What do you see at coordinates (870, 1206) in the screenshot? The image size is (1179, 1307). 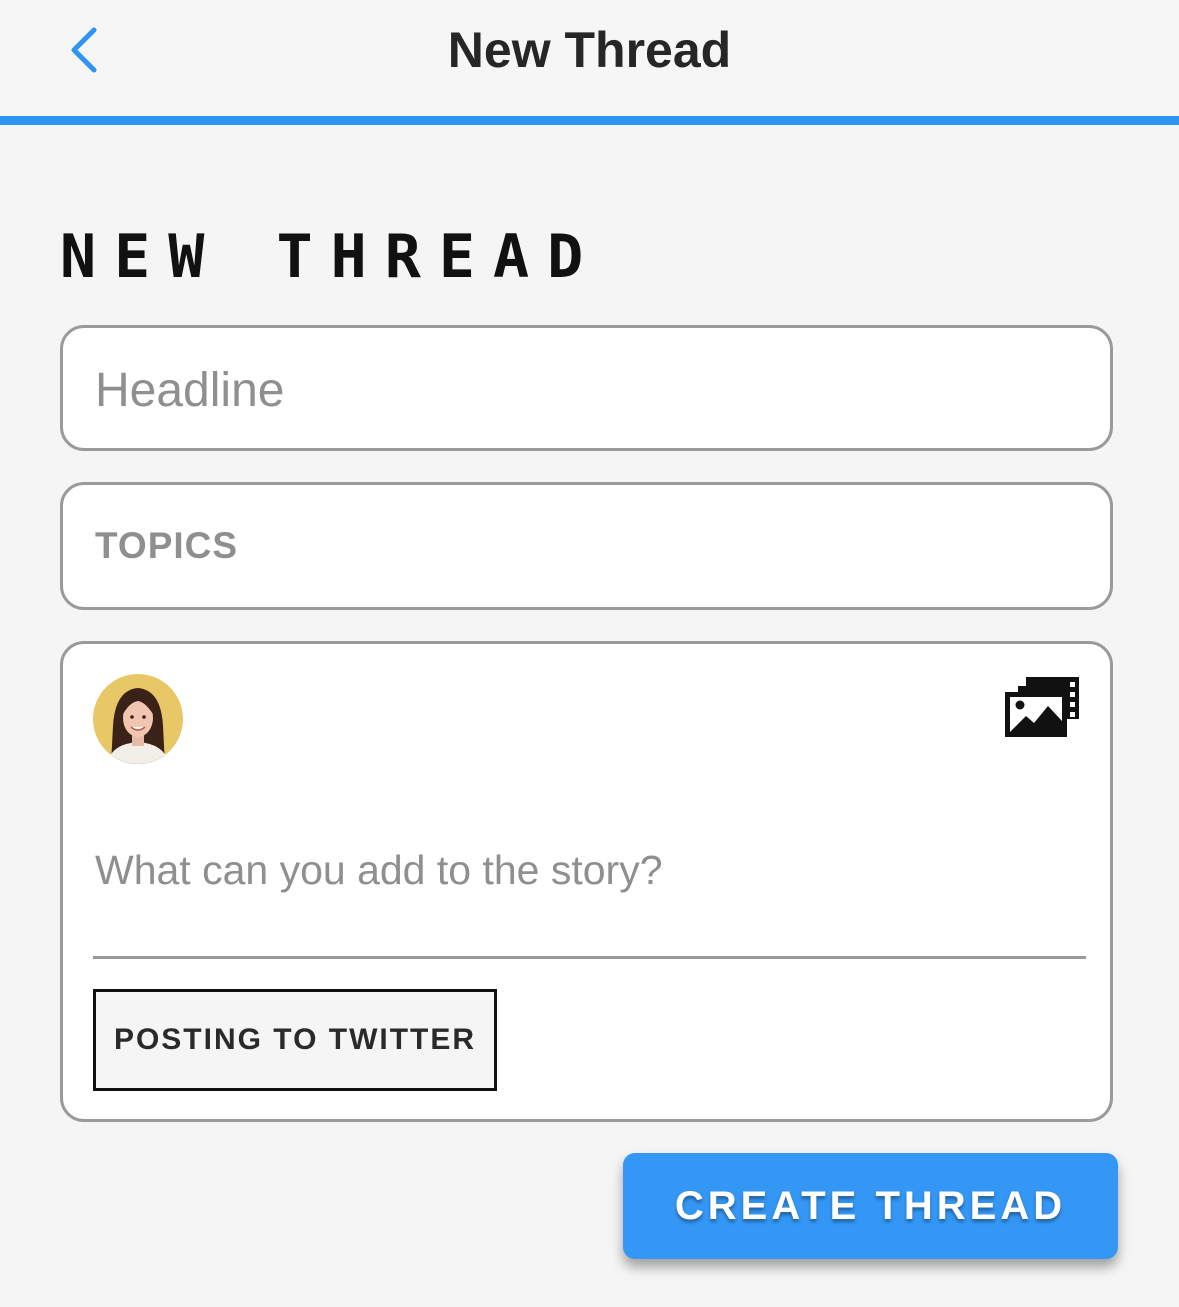 I see `create-thread-button: CREATE THREAD` at bounding box center [870, 1206].